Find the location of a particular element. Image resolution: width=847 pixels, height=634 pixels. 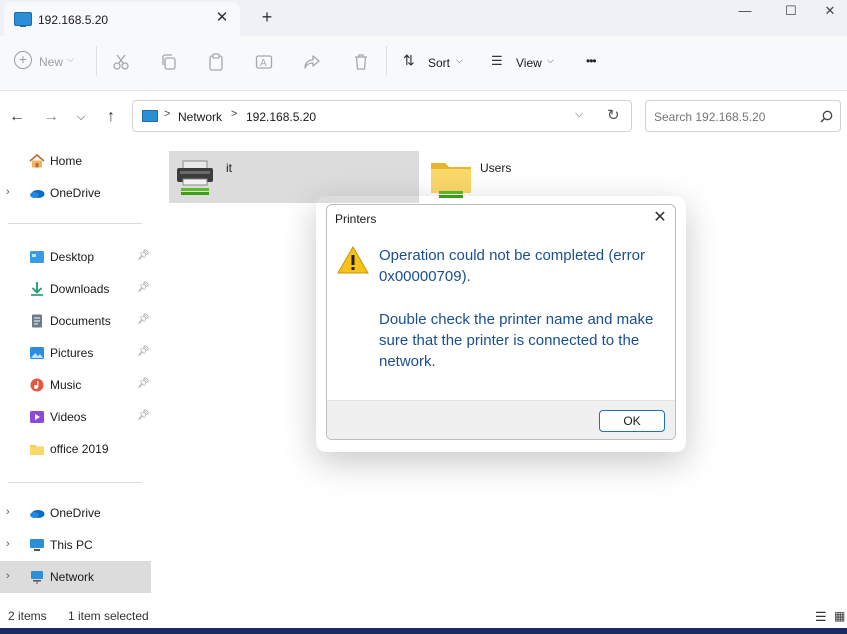

item-name: Users is located at coordinates (496, 168).